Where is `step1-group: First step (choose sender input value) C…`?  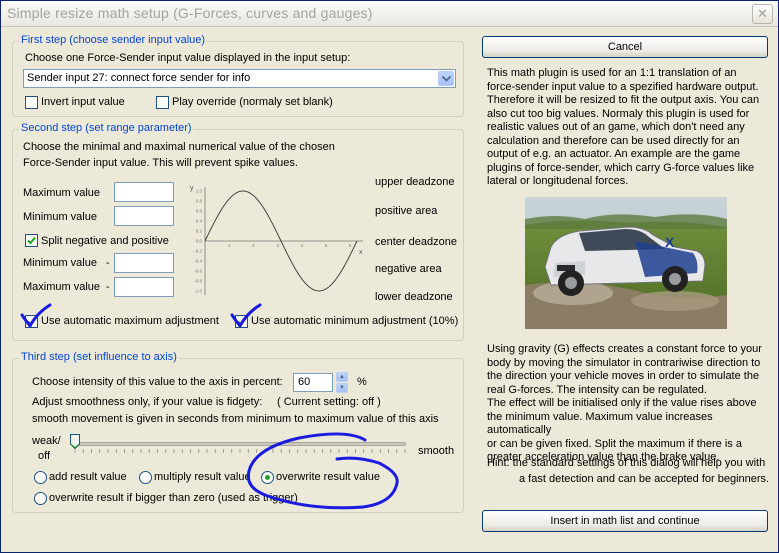
step1-group: First step (choose sender input value) C… is located at coordinates (238, 75).